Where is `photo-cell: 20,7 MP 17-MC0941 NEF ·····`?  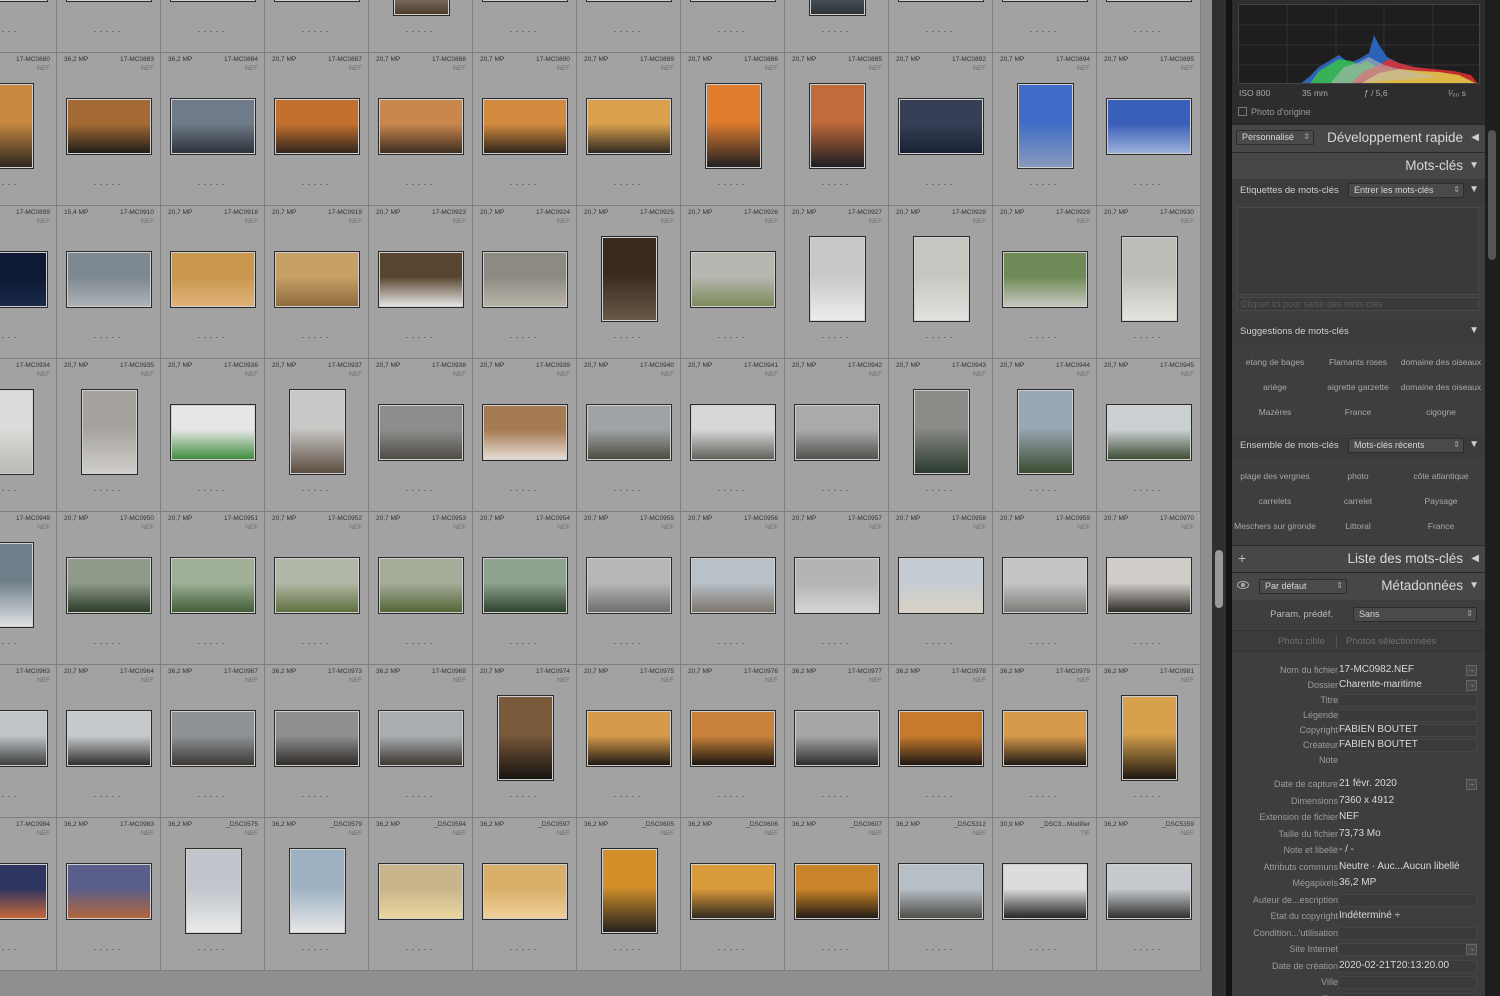 photo-cell: 20,7 MP 17-MC0941 NEF ····· is located at coordinates (733, 435).